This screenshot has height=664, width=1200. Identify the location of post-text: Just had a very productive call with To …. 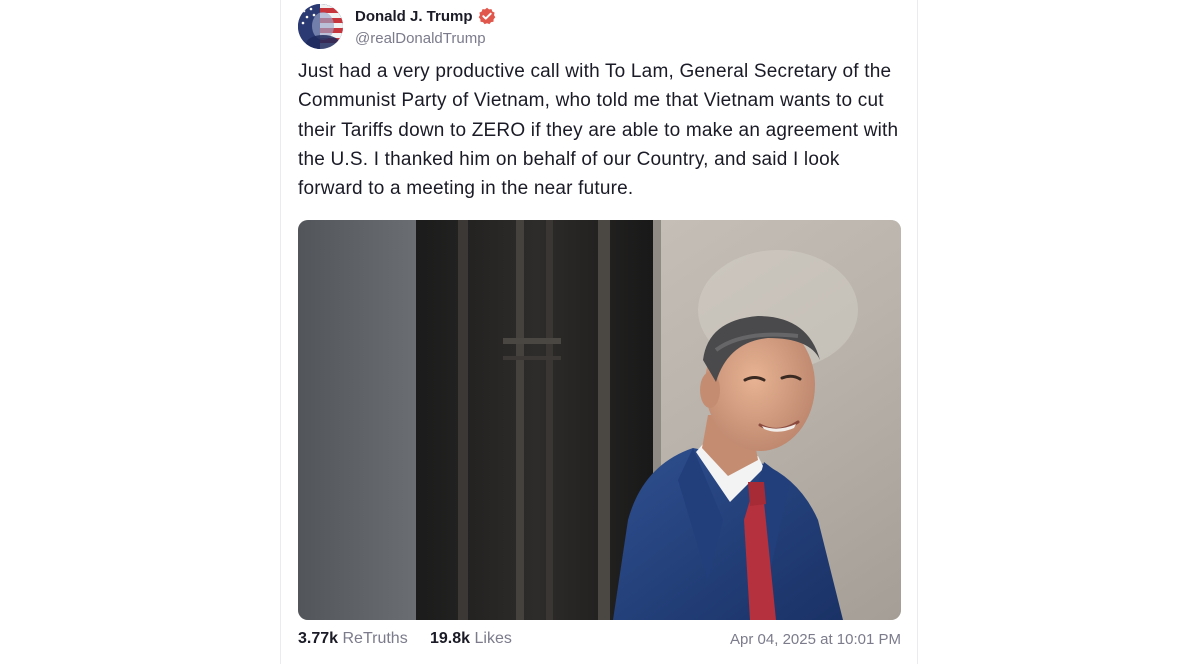
(598, 130).